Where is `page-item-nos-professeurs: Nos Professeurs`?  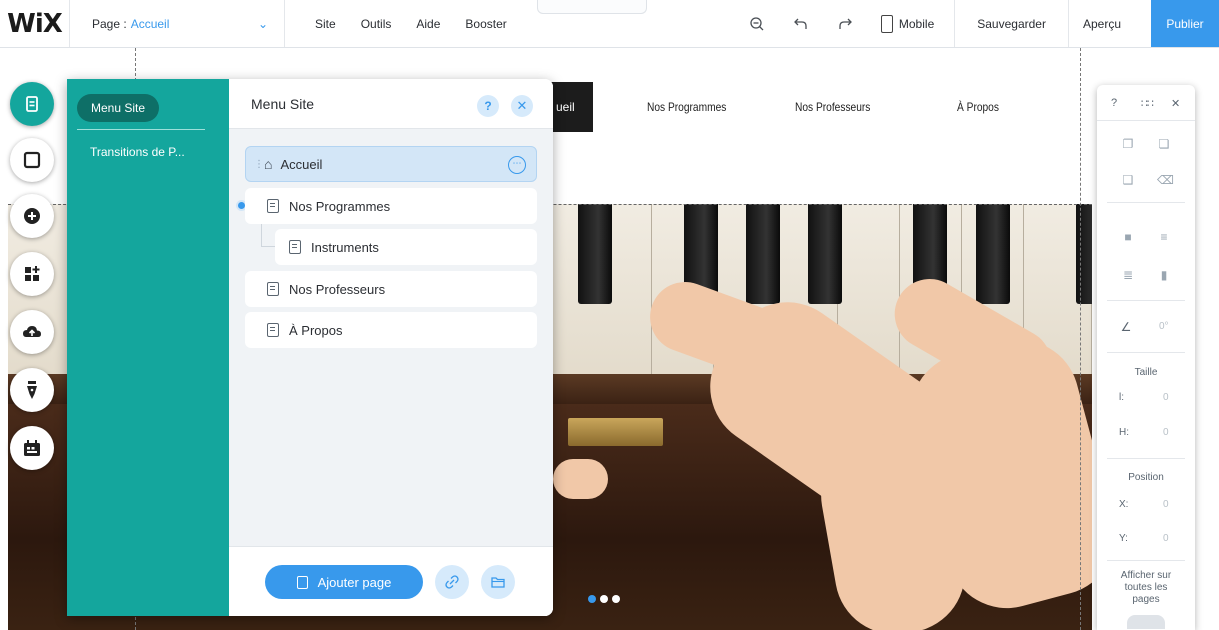 page-item-nos-professeurs: Nos Professeurs is located at coordinates (391, 289).